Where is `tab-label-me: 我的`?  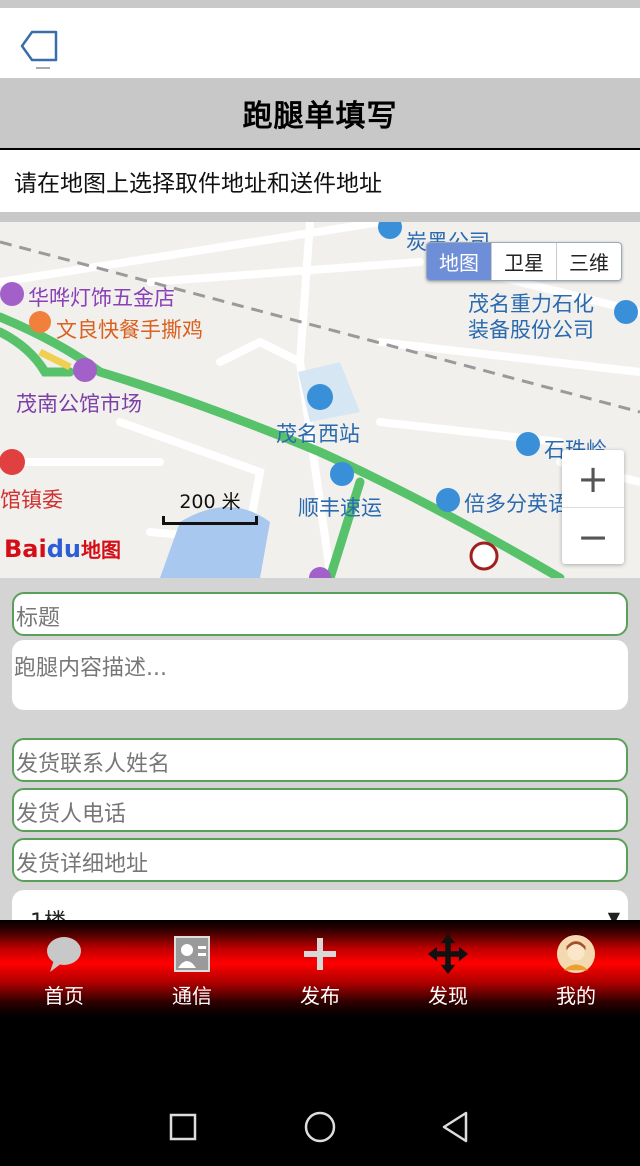
tab-label-me: 我的 is located at coordinates (576, 996).